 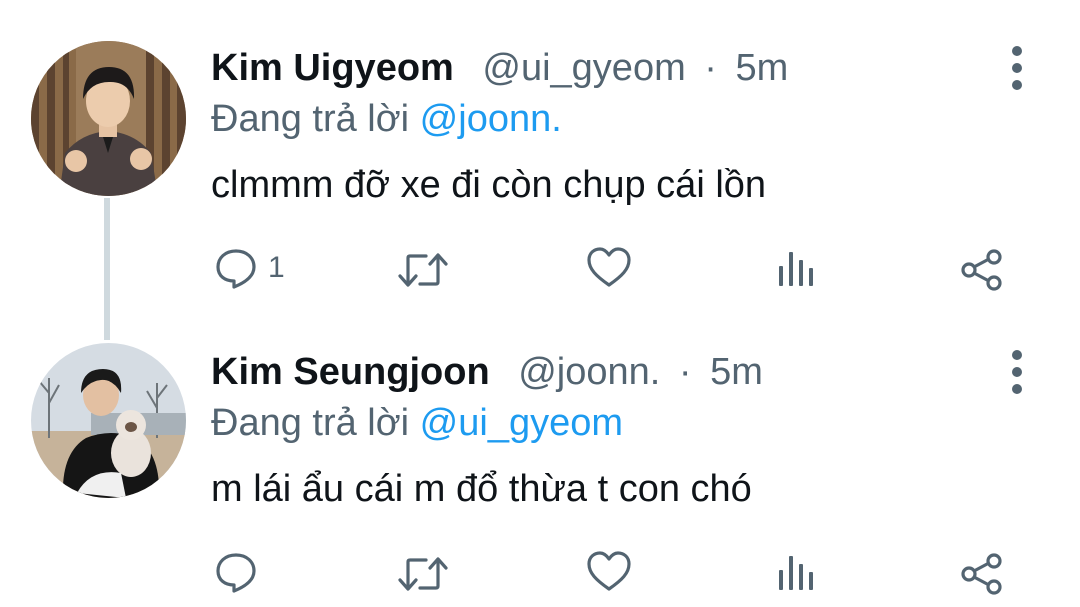 I want to click on avatar-kim-uigyeom, so click(x=108, y=118).